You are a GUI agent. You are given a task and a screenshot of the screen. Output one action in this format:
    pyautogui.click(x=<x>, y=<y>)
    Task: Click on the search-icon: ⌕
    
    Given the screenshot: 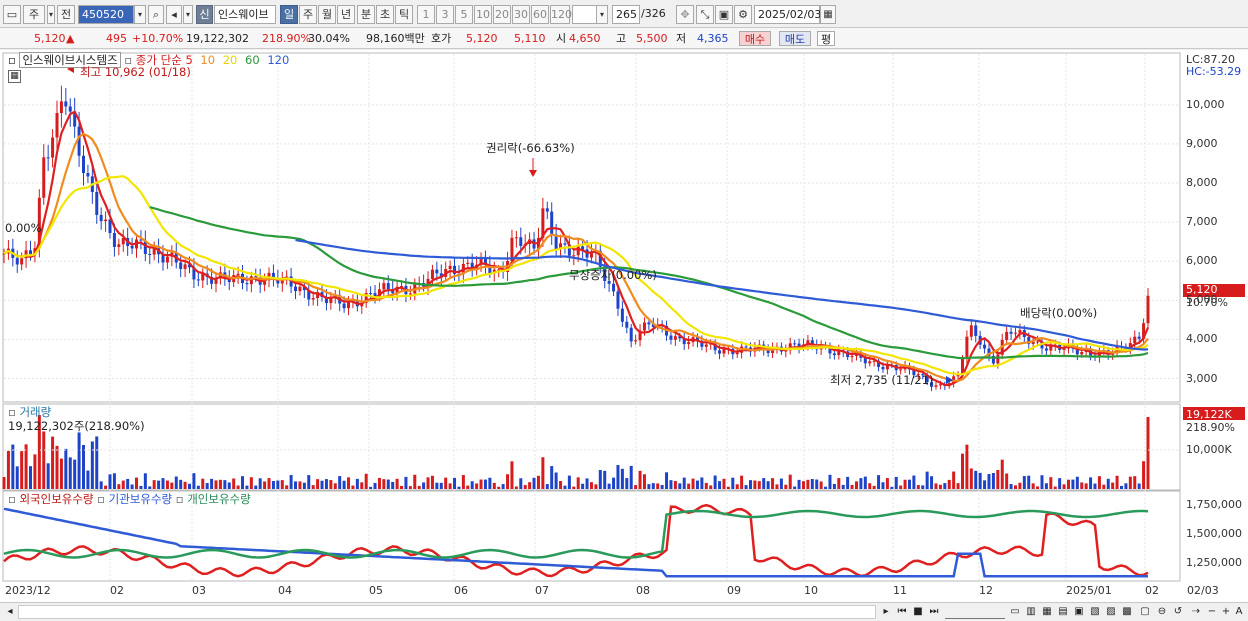 What is the action you would take?
    pyautogui.click(x=156, y=14)
    